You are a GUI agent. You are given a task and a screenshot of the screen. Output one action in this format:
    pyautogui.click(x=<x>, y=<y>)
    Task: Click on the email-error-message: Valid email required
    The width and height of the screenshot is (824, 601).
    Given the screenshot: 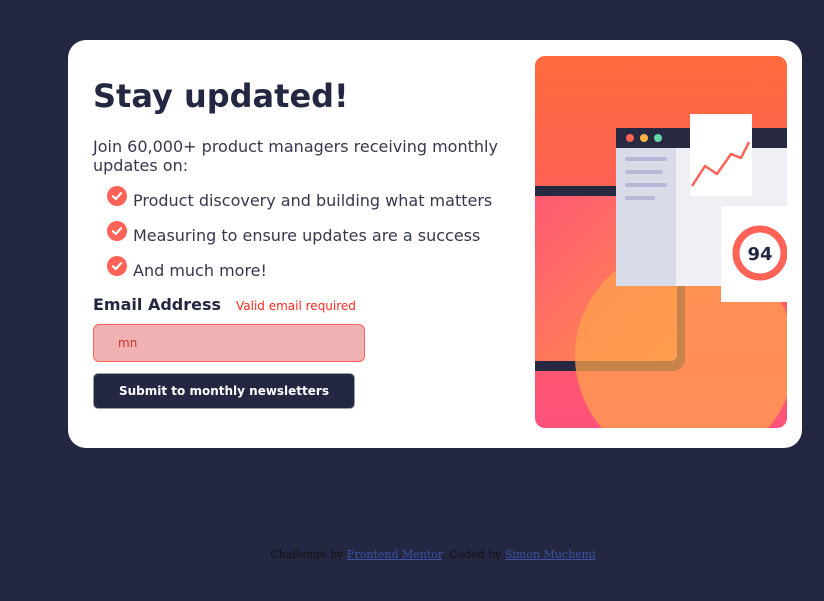 What is the action you would take?
    pyautogui.click(x=296, y=306)
    